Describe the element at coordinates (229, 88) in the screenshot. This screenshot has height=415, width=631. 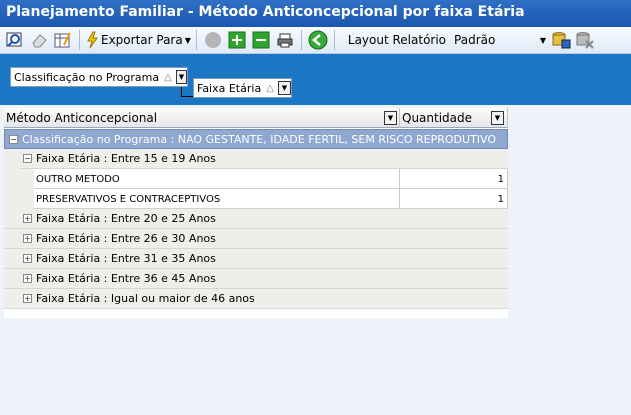
I see `group-chip-label: Faixa Etária` at that location.